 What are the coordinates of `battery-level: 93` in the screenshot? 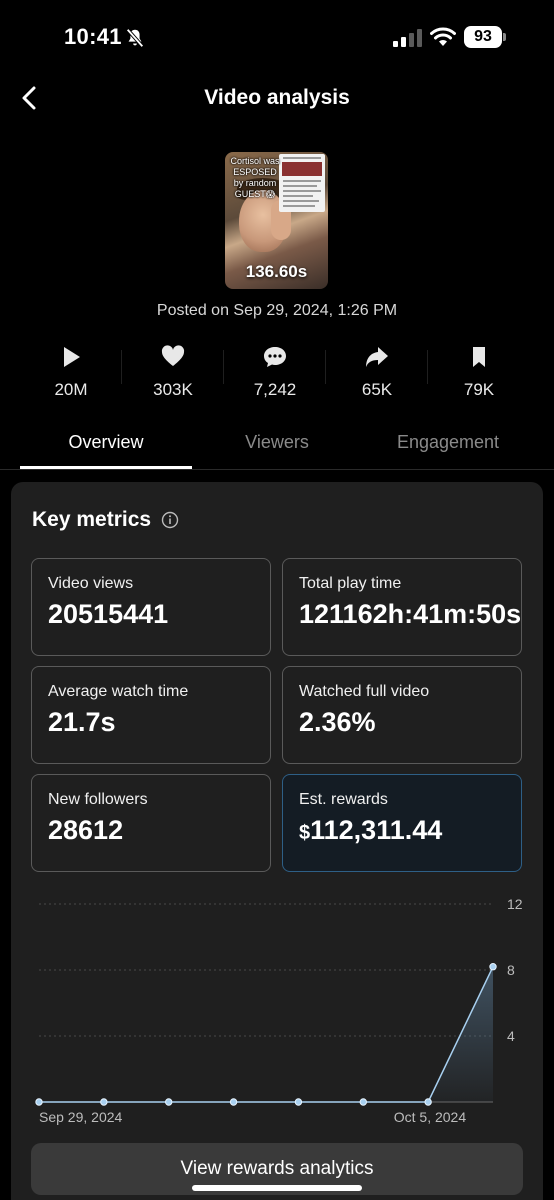 It's located at (483, 37).